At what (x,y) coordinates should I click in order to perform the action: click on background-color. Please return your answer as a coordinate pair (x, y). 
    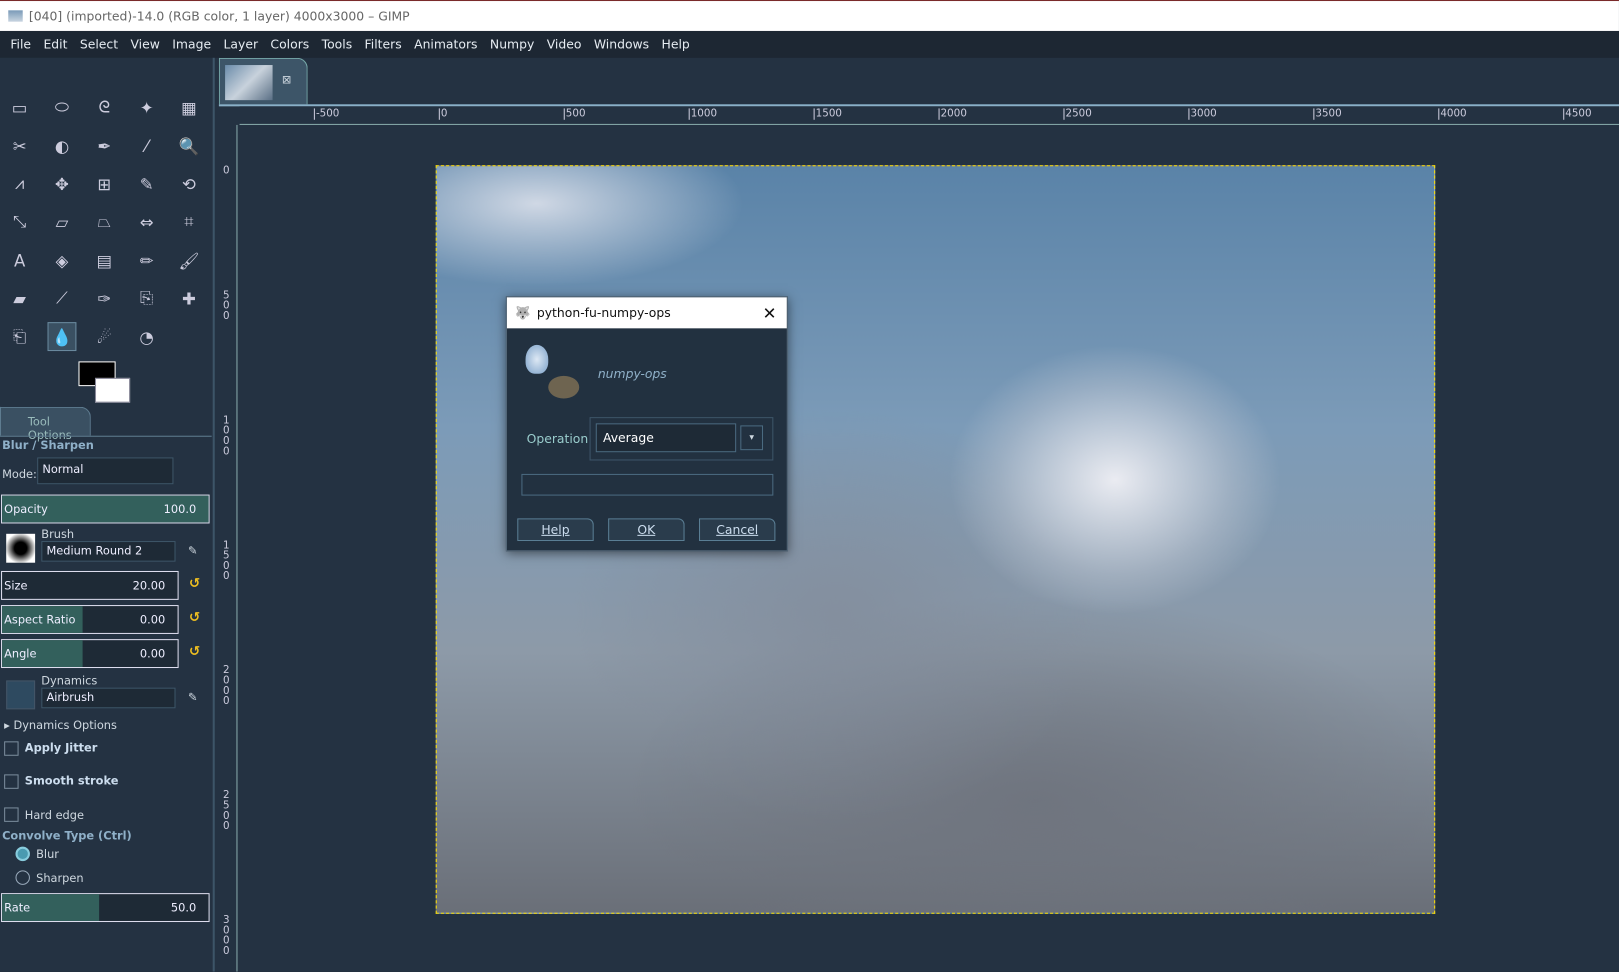
    Looking at the image, I should click on (112, 390).